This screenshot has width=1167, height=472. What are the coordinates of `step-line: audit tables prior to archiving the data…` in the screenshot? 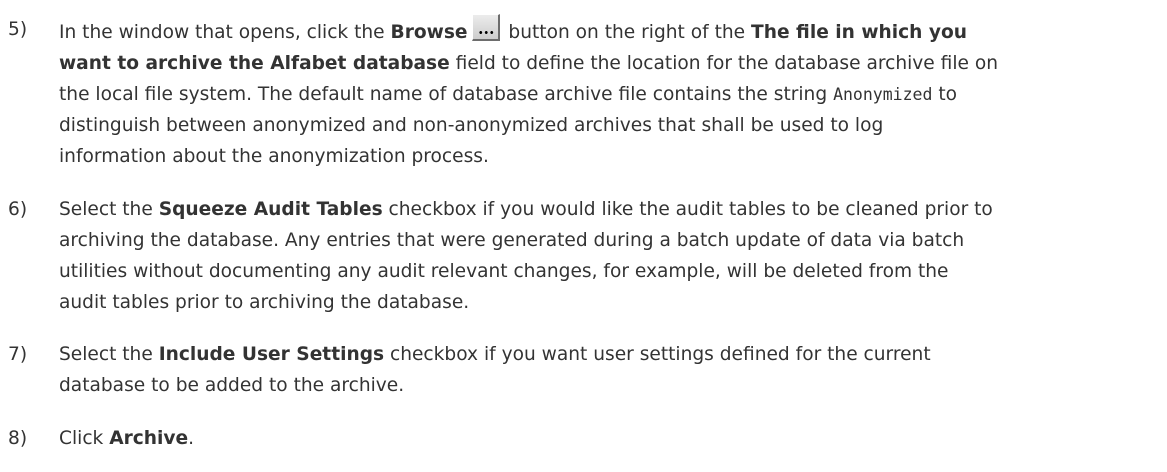 It's located at (264, 302).